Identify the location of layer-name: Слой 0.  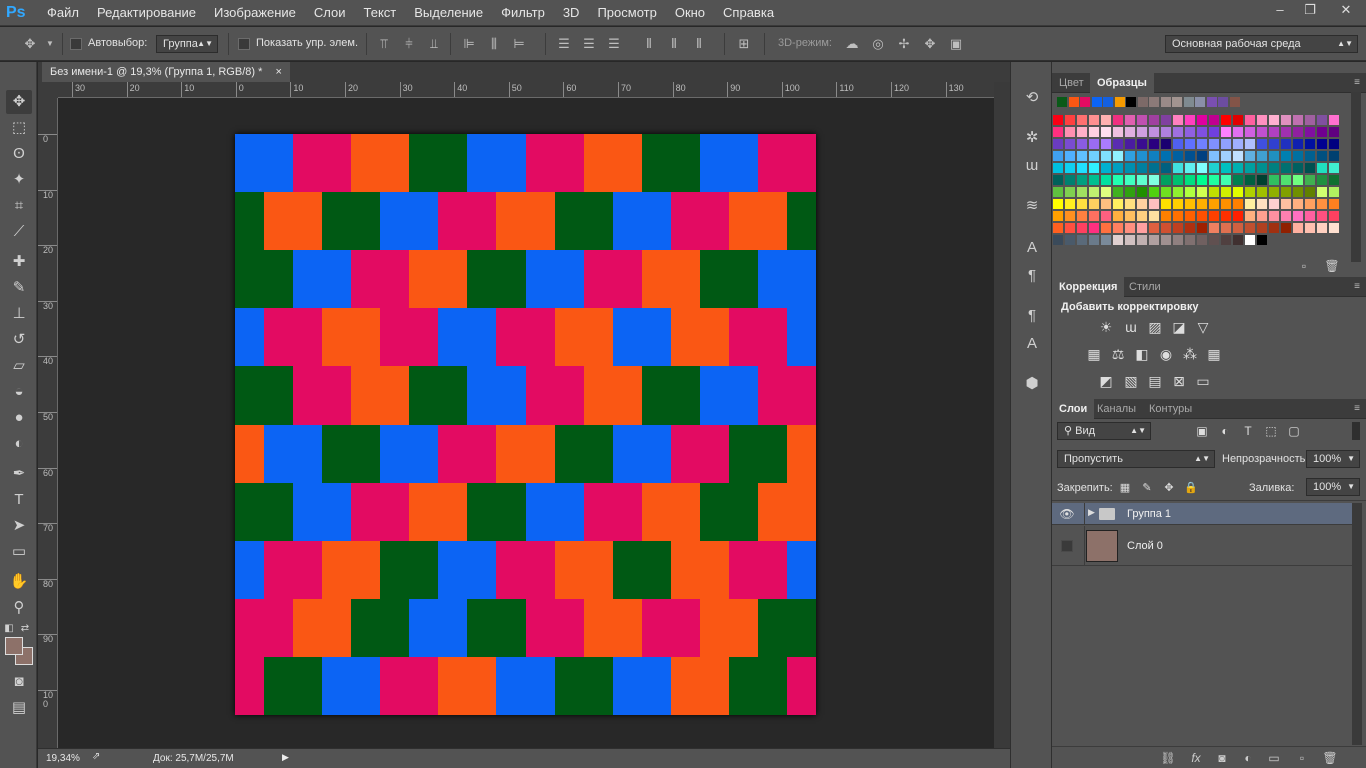
(1145, 546).